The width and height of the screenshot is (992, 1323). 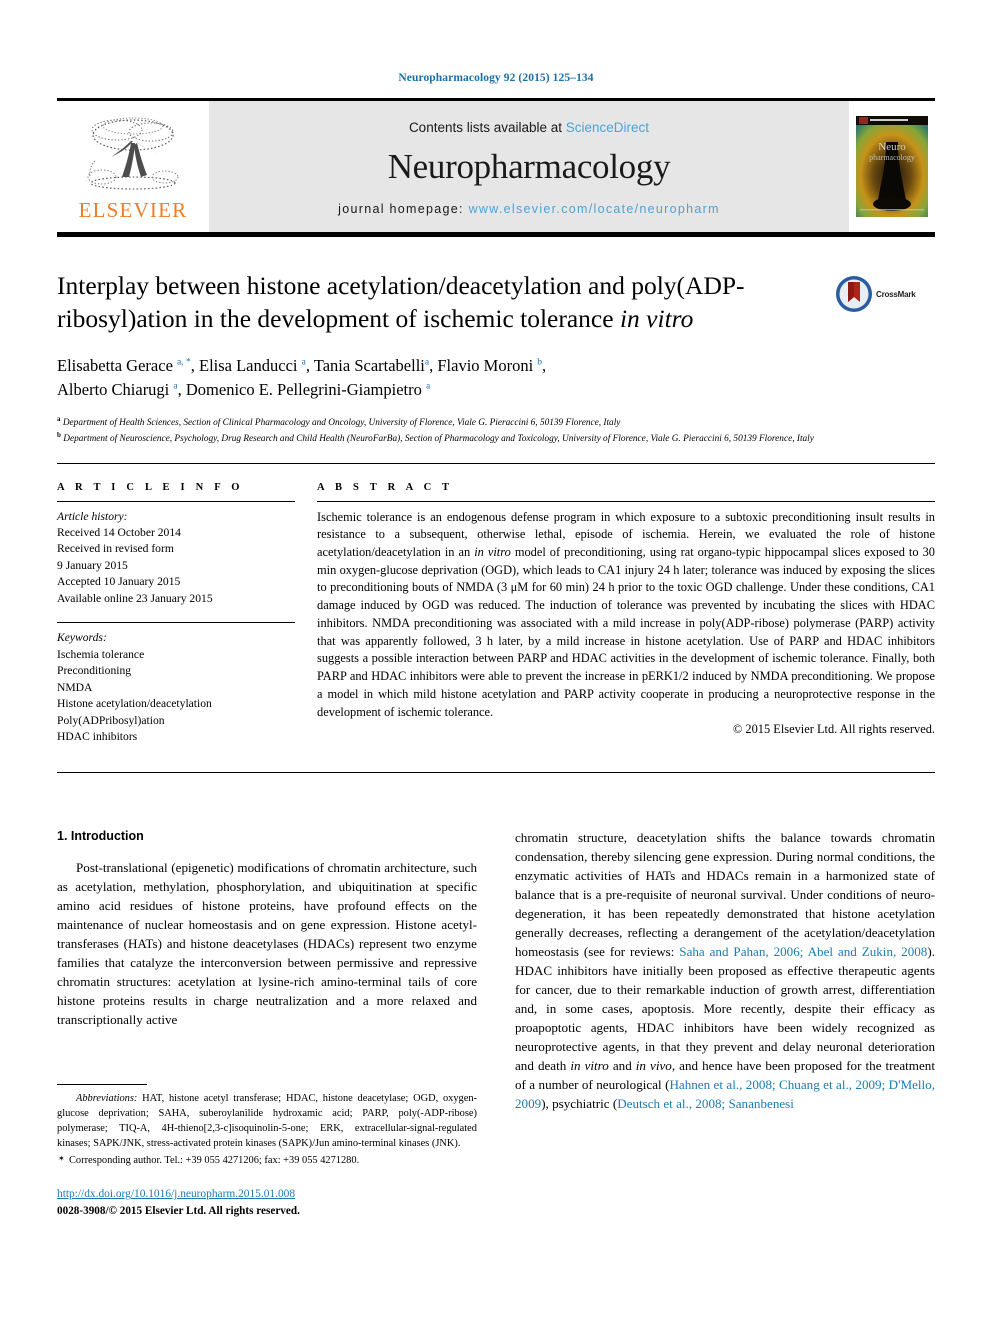 I want to click on keywords-label: Keywords:, so click(x=82, y=638).